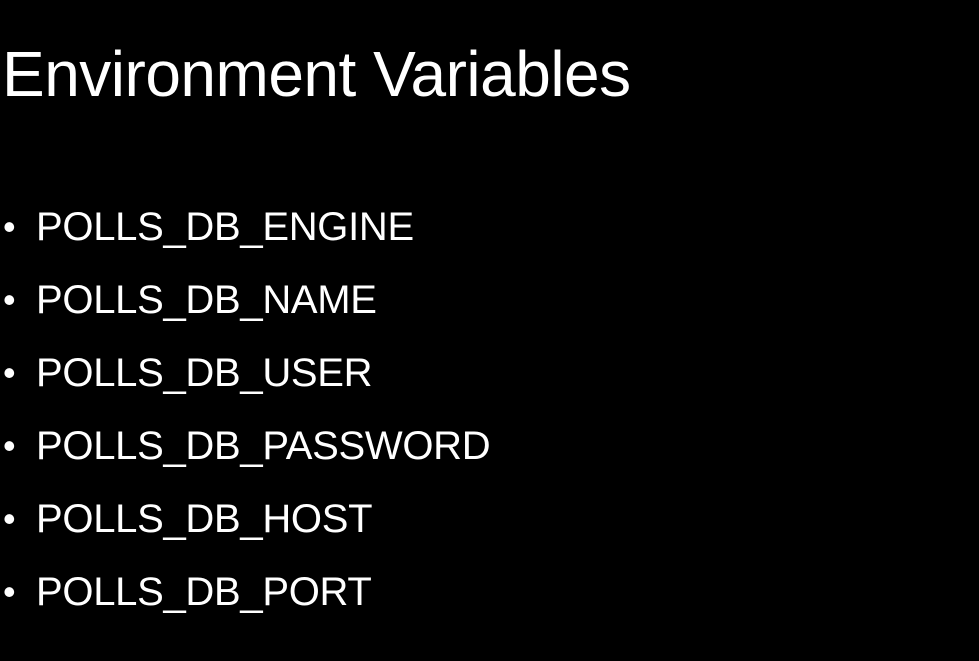 The image size is (979, 661). What do you see at coordinates (204, 372) in the screenshot?
I see `bullet-label: POLLS_DB_USER` at bounding box center [204, 372].